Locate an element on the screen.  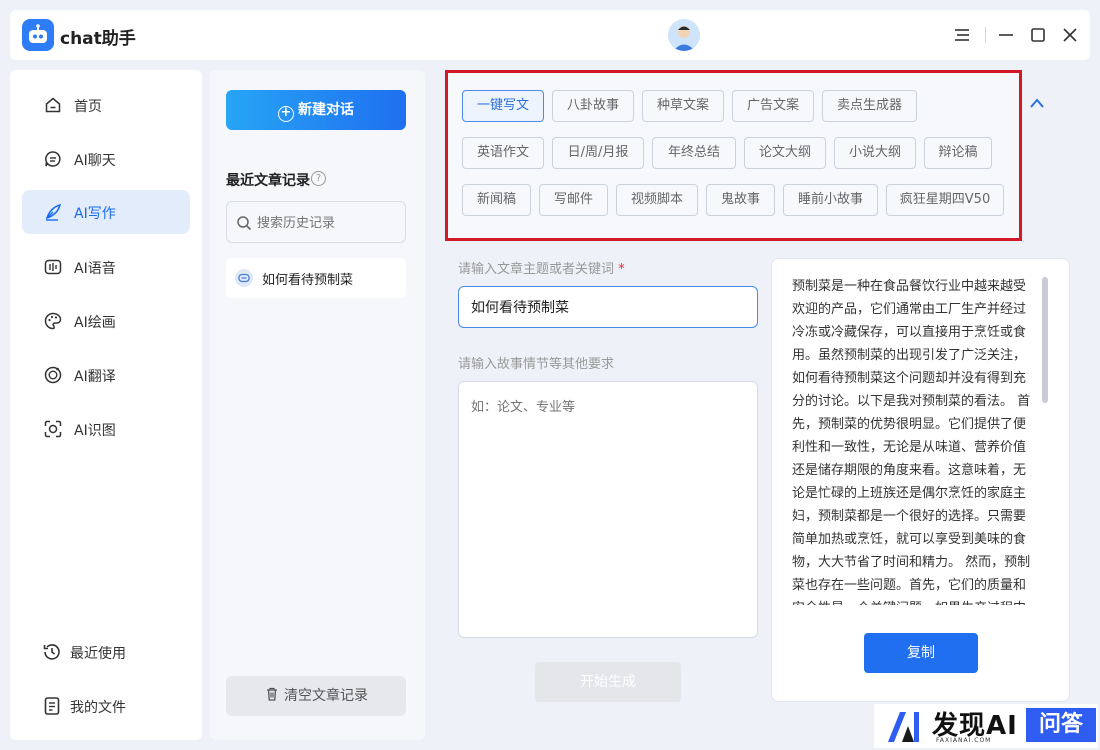
tag-button: 八卦故事 is located at coordinates (593, 106).